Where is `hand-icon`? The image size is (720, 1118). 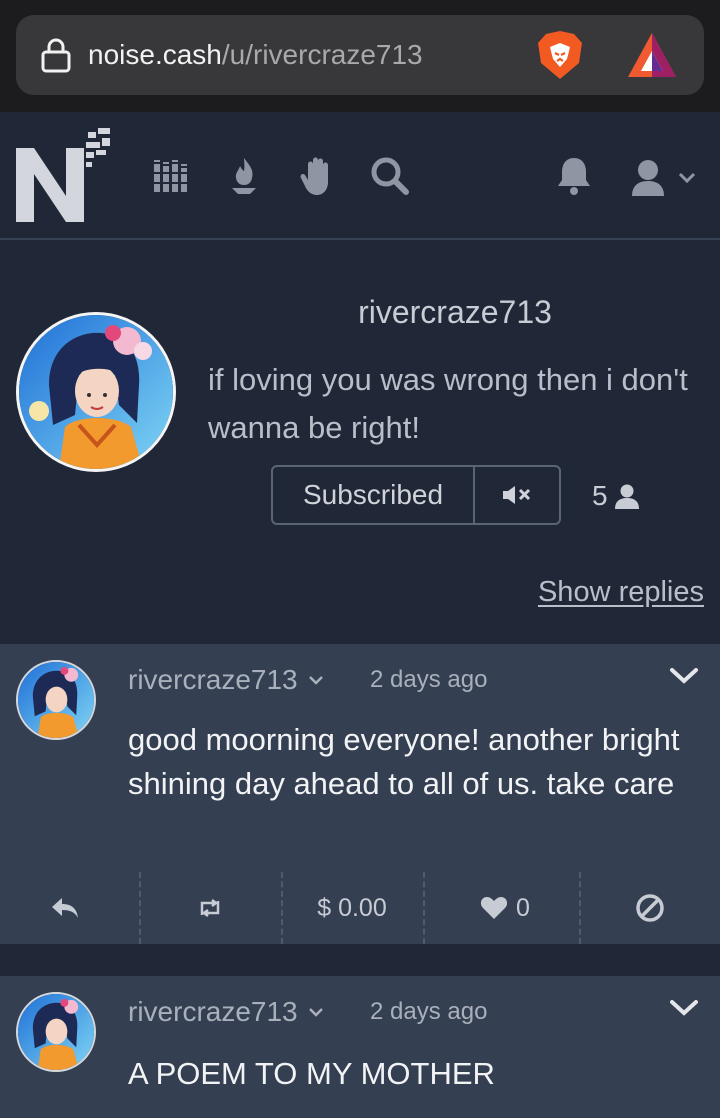 hand-icon is located at coordinates (318, 176).